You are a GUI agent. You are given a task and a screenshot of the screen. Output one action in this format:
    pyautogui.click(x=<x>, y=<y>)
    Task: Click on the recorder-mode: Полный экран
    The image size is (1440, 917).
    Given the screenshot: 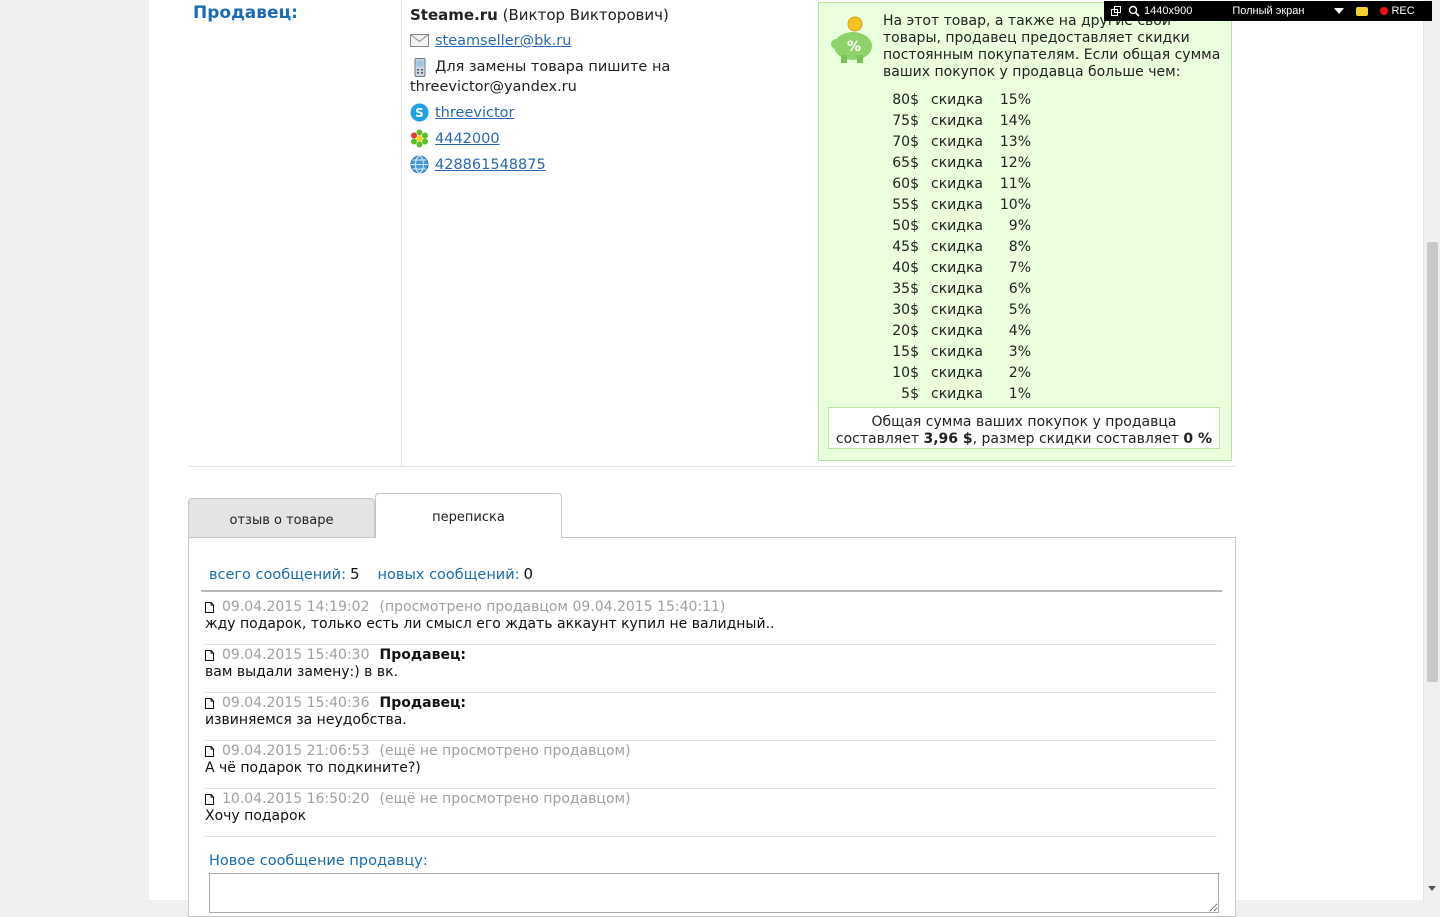 What is the action you would take?
    pyautogui.click(x=1268, y=11)
    